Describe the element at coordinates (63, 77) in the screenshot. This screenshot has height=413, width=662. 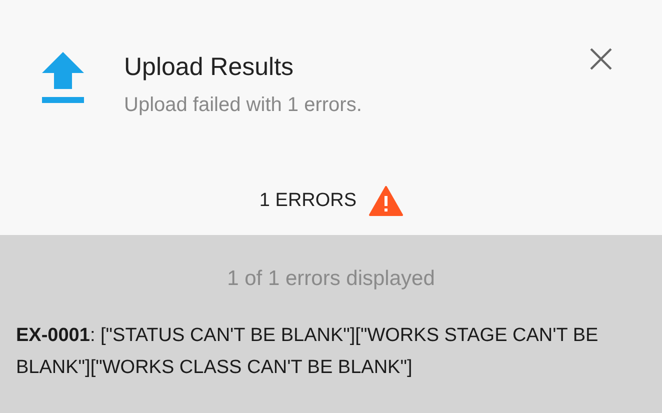
I see `upload-icon` at that location.